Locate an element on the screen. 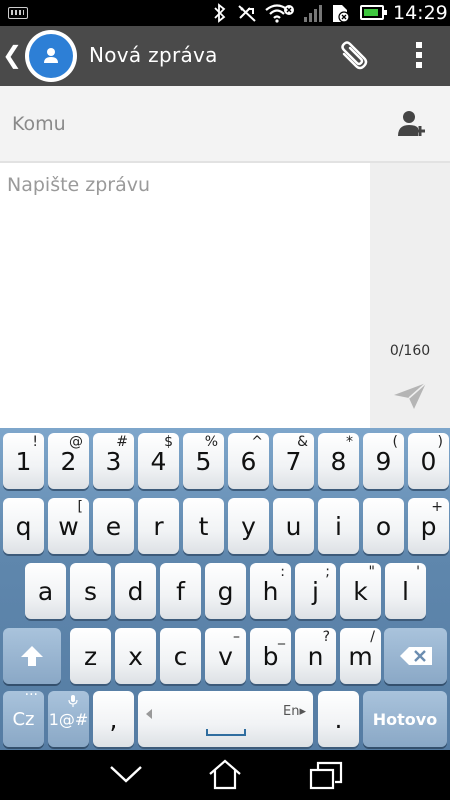 This screenshot has width=450, height=800. key-2-3: f is located at coordinates (180, 591).